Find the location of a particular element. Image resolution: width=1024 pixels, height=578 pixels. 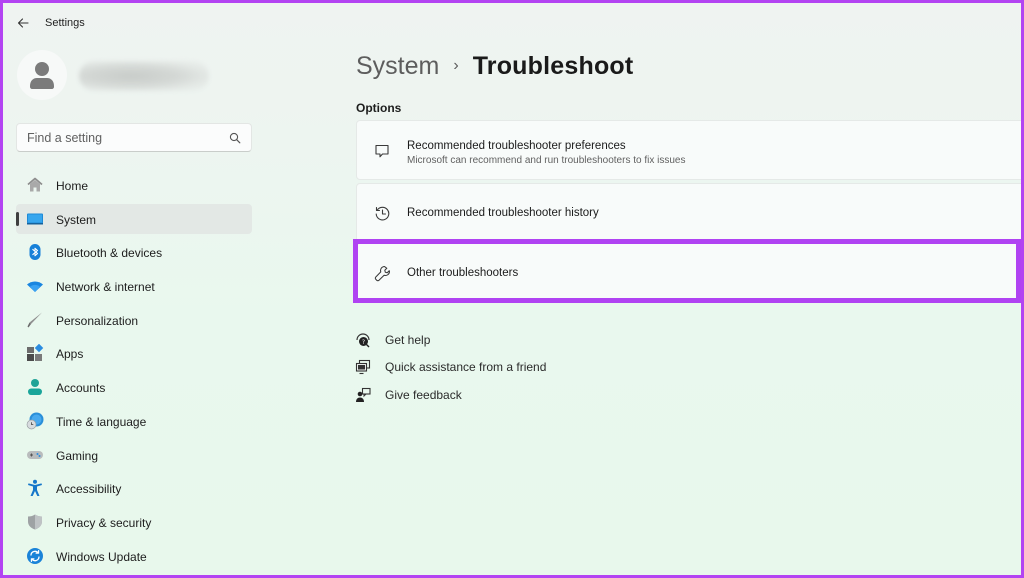

sidebar-item-apps: Apps is located at coordinates (134, 353).